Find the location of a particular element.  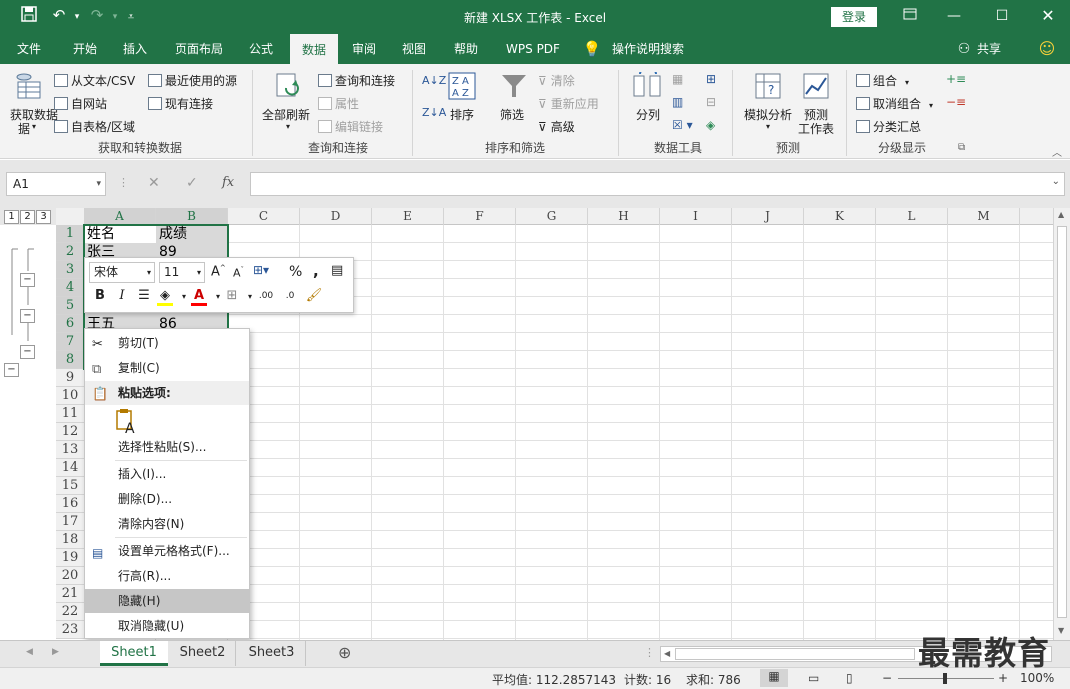

cancel-icon: ✕ is located at coordinates (154, 183).